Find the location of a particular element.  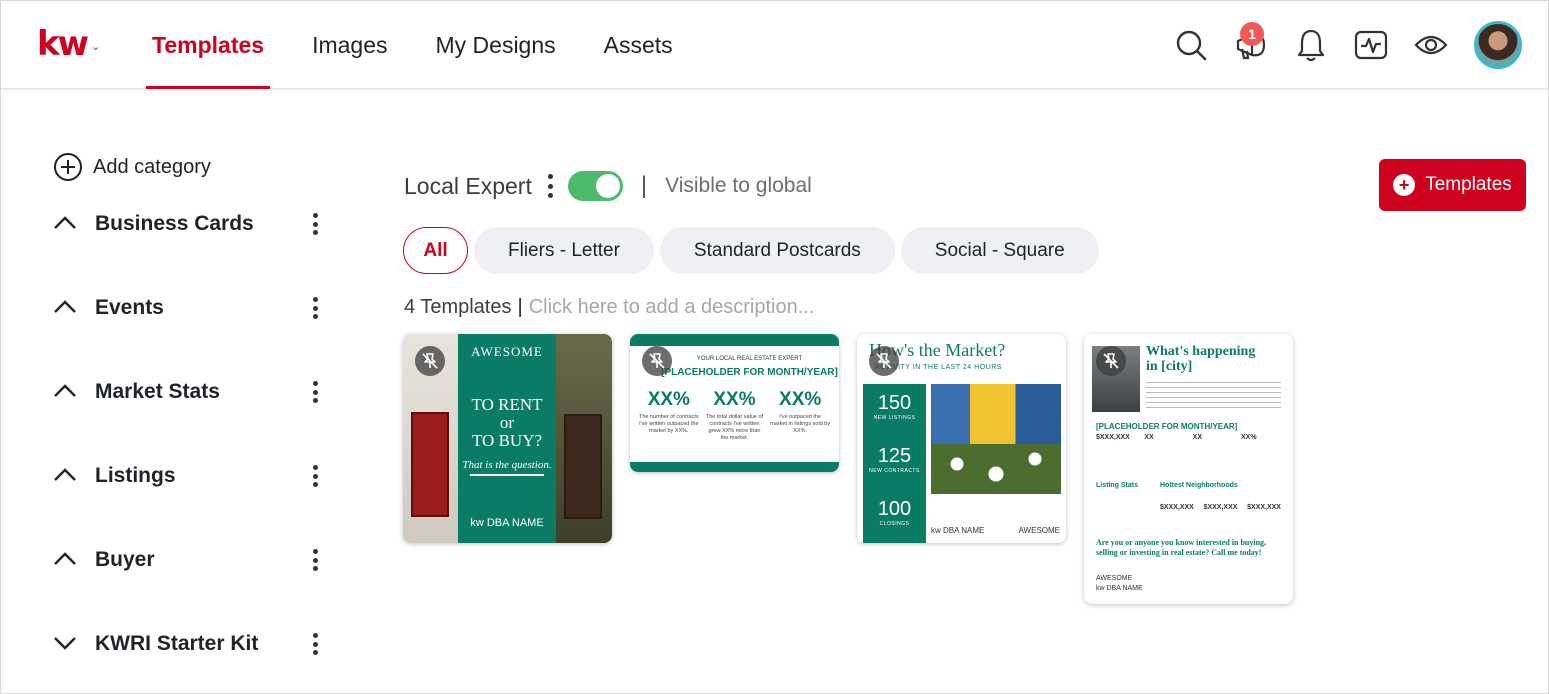

avatar is located at coordinates (1498, 45).